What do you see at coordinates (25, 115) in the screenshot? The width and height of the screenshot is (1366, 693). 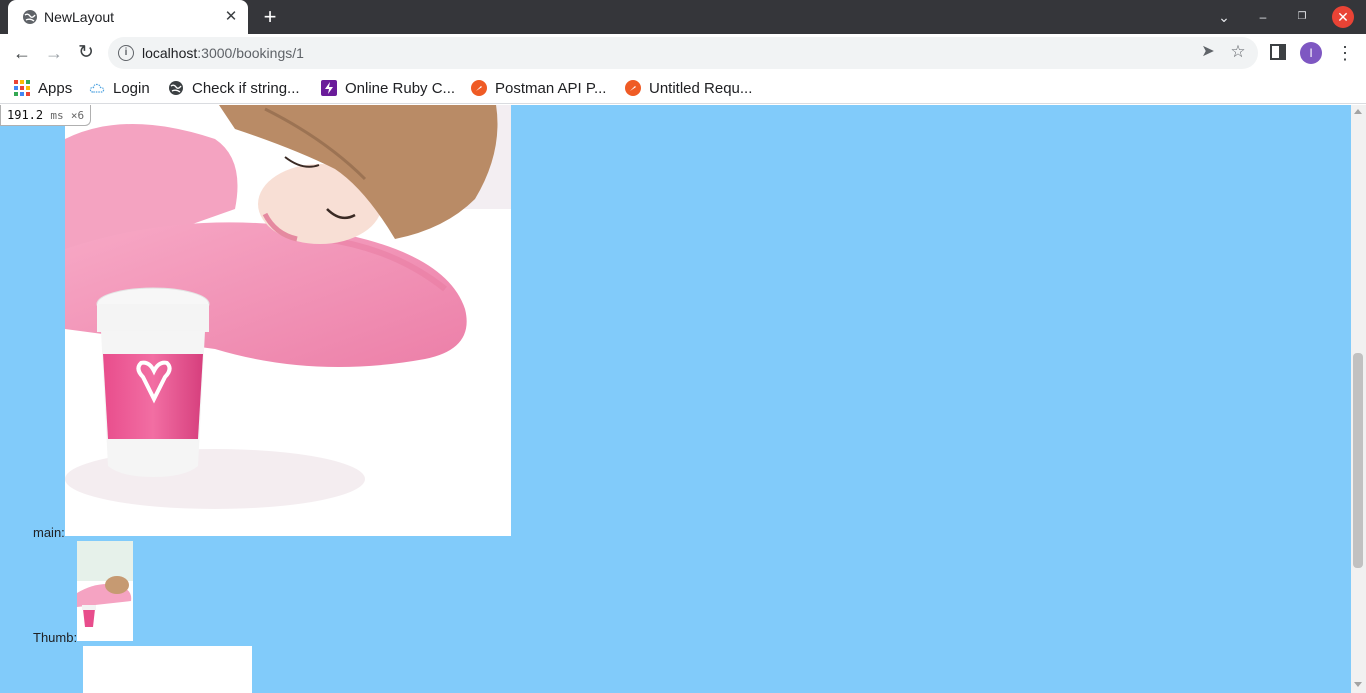 I see `perf-value: 191.2` at bounding box center [25, 115].